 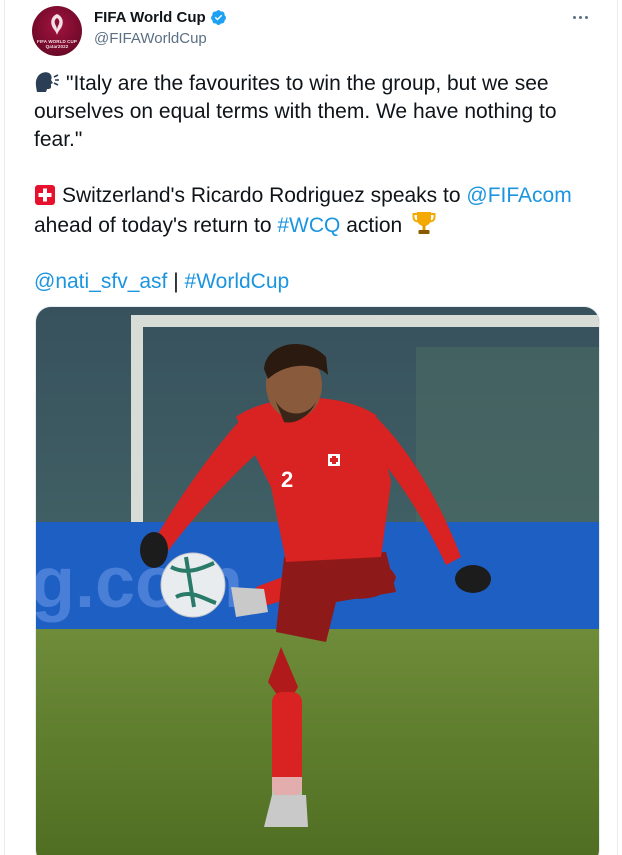 What do you see at coordinates (57, 31) in the screenshot?
I see `avatar: FIFA WORLD CUP Qatar2022` at bounding box center [57, 31].